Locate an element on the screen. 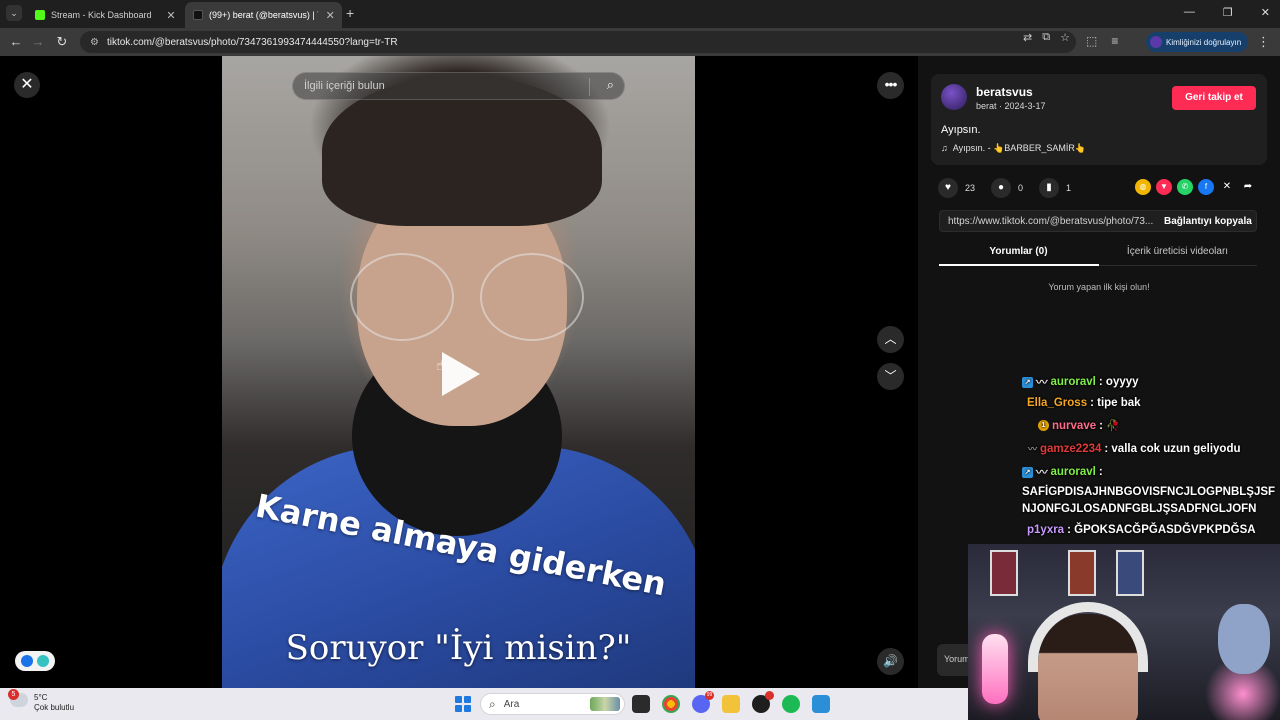 The image size is (1280, 720). floating-extension-widget is located at coordinates (35, 661).